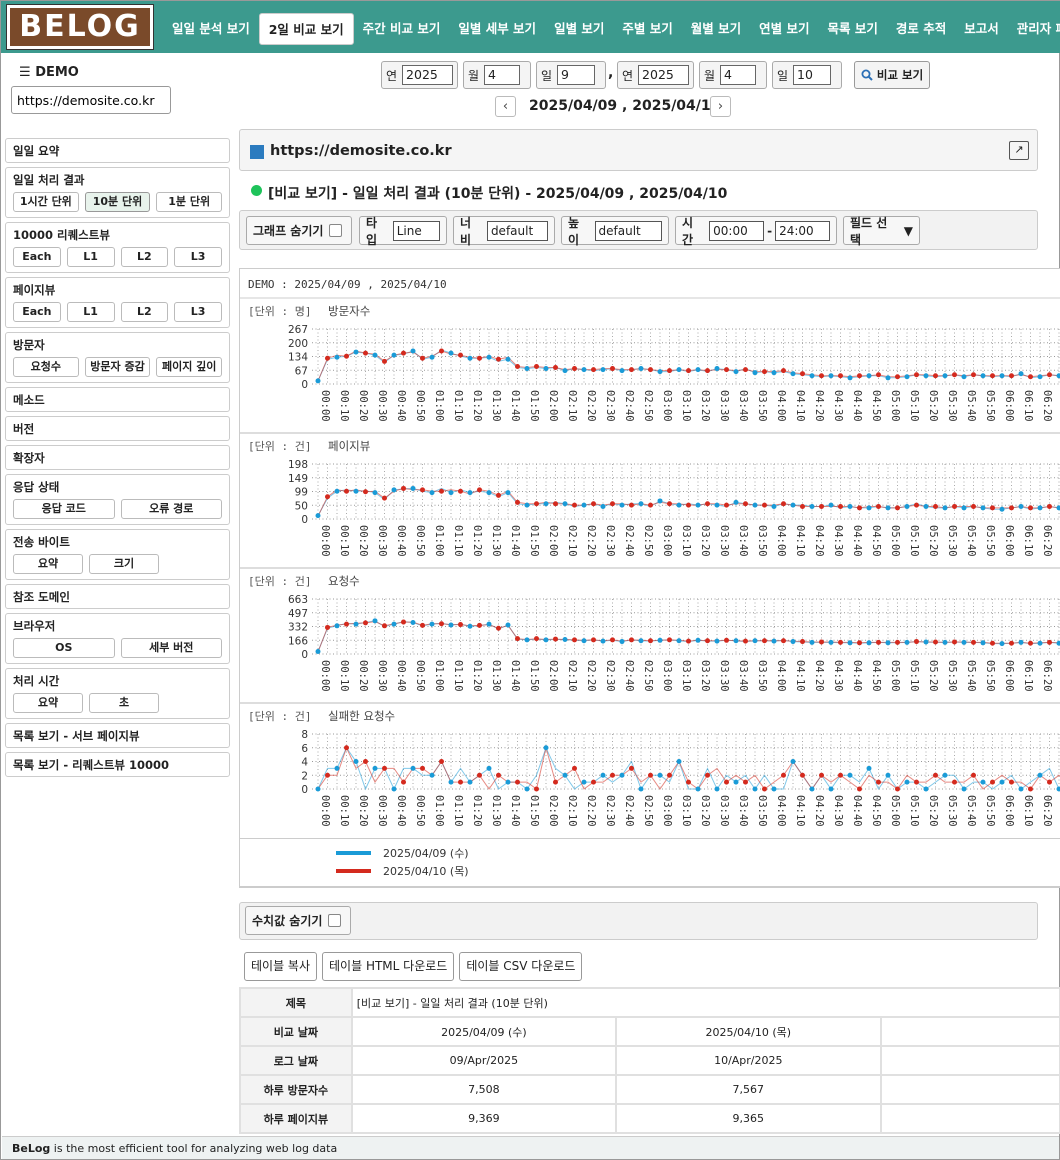 Image resolution: width=1060 pixels, height=1160 pixels. Describe the element at coordinates (647, 29) in the screenshot. I see `nav-tab: 주별 보기` at that location.